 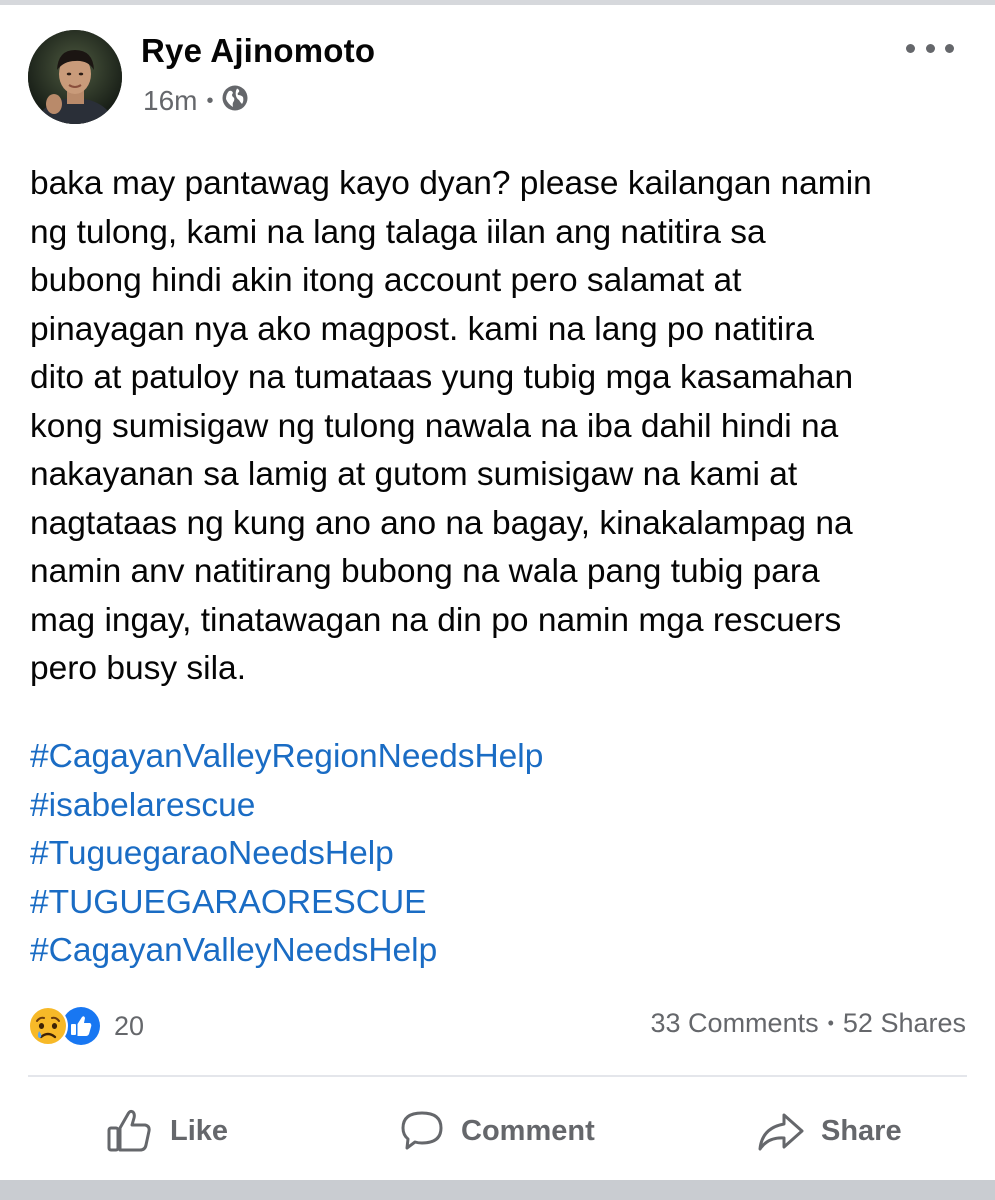 What do you see at coordinates (129, 1025) in the screenshot?
I see `reaction-count: 20` at bounding box center [129, 1025].